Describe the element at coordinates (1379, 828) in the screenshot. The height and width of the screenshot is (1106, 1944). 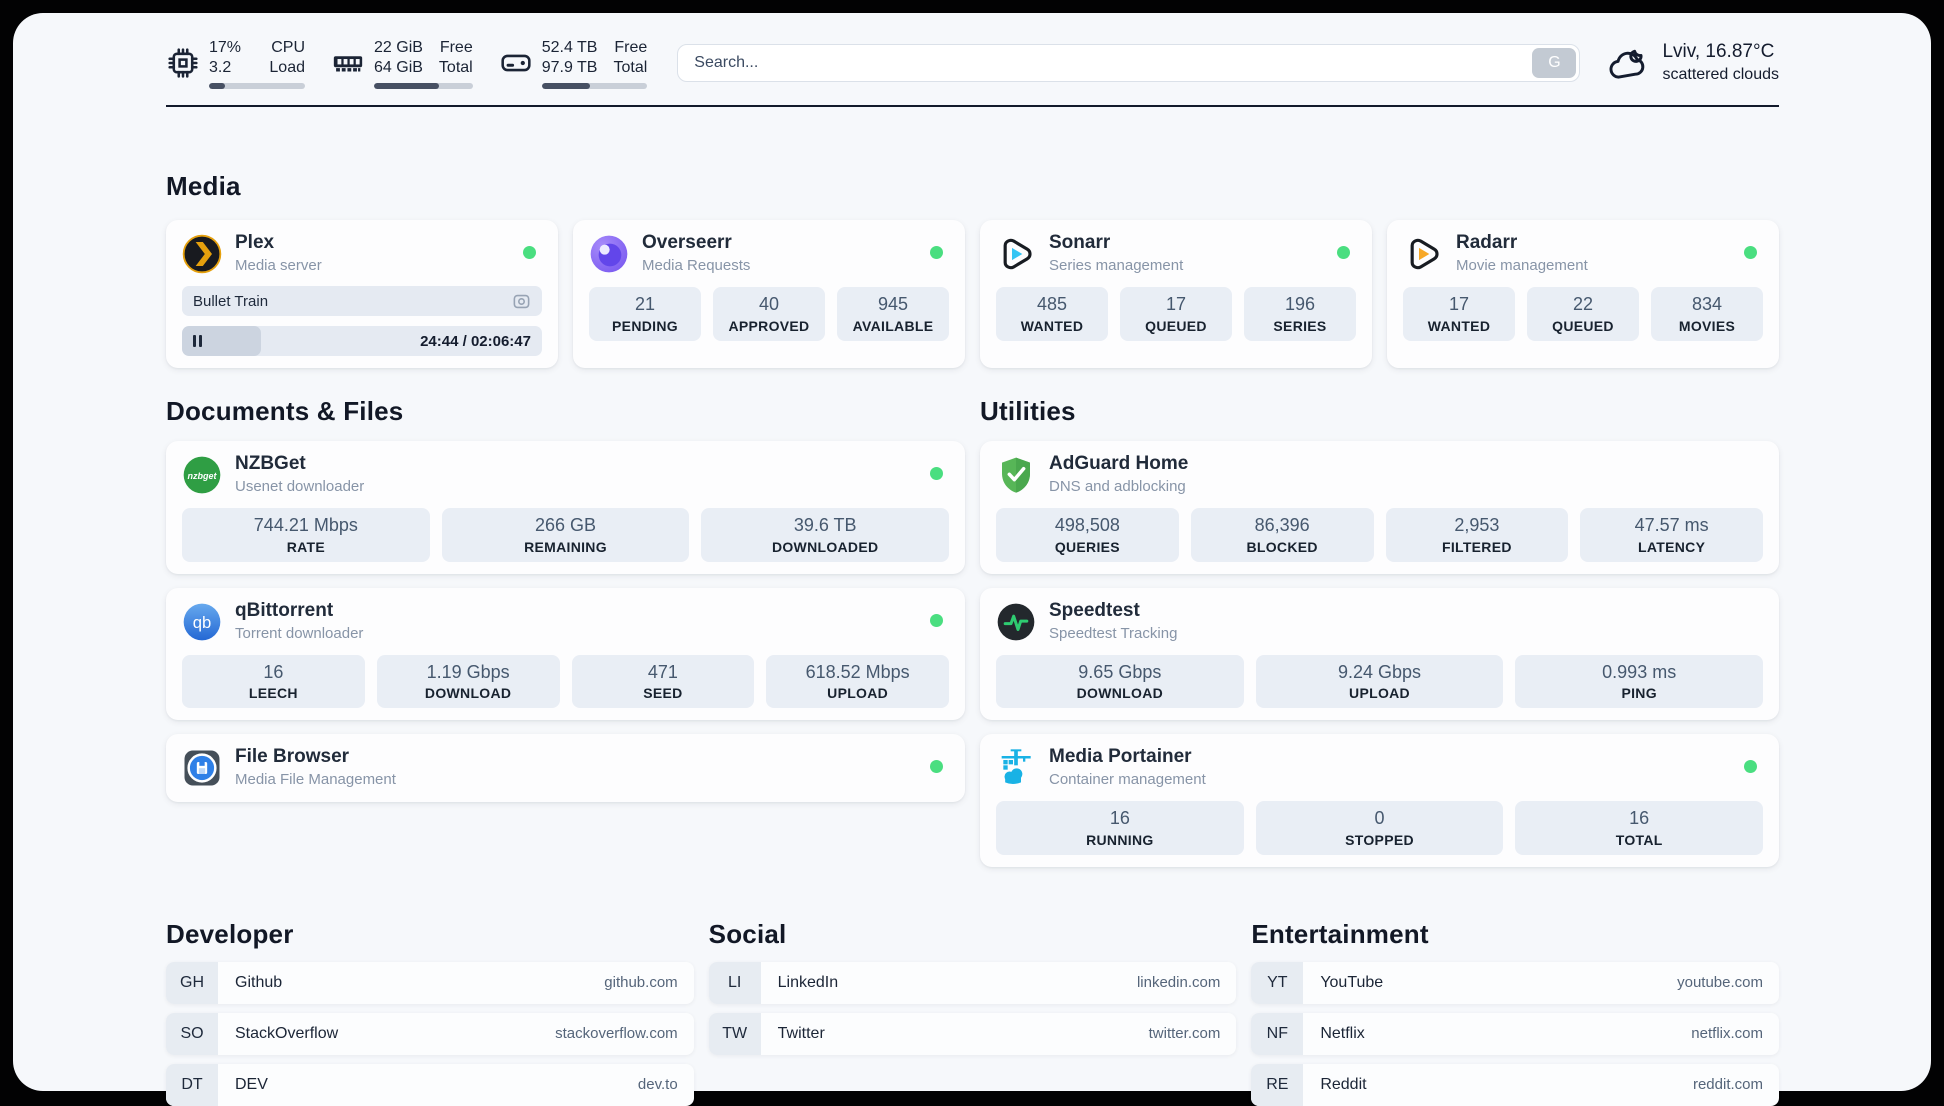
I see `stats-row: 16 RUNNING 0 STOPPED 16 TOTAL` at that location.